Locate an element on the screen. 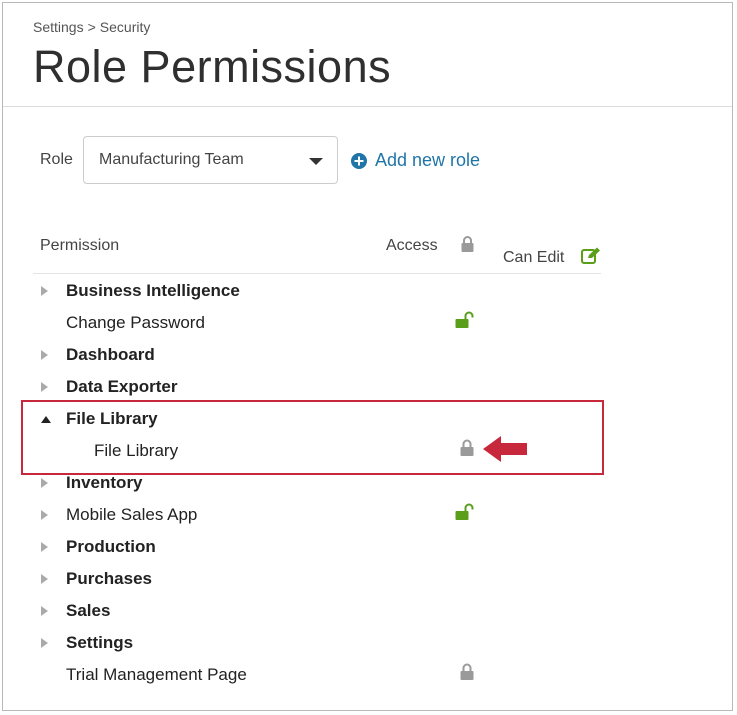 Image resolution: width=737 pixels, height=715 pixels. permission-label: Data Exporter is located at coordinates (122, 386).